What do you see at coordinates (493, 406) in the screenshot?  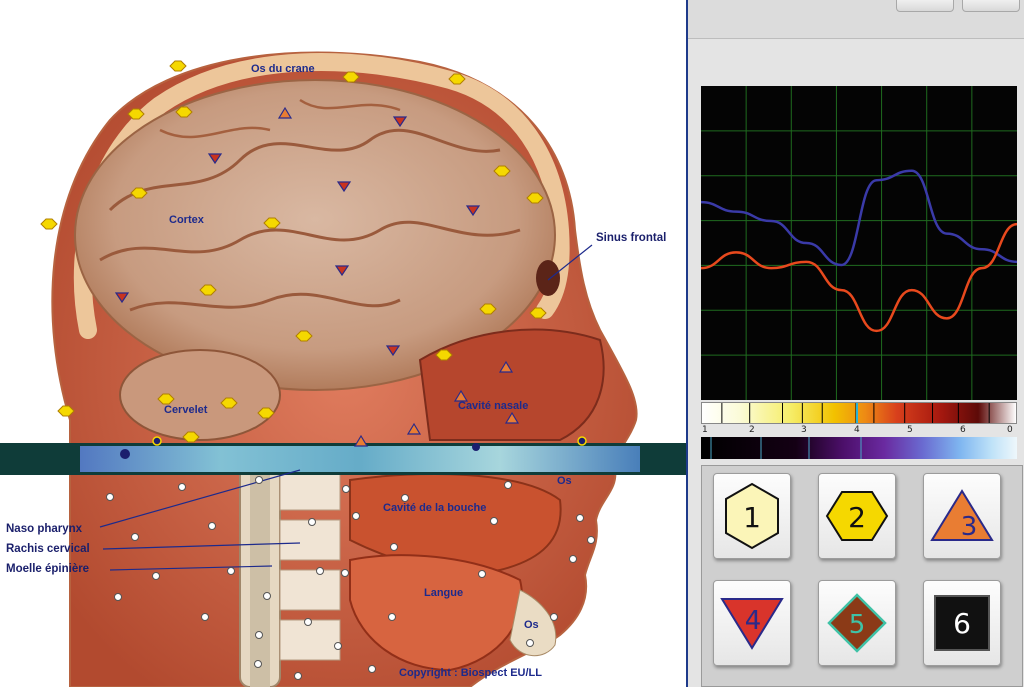 I see `label-cavite-nasale: Cavité nasale` at bounding box center [493, 406].